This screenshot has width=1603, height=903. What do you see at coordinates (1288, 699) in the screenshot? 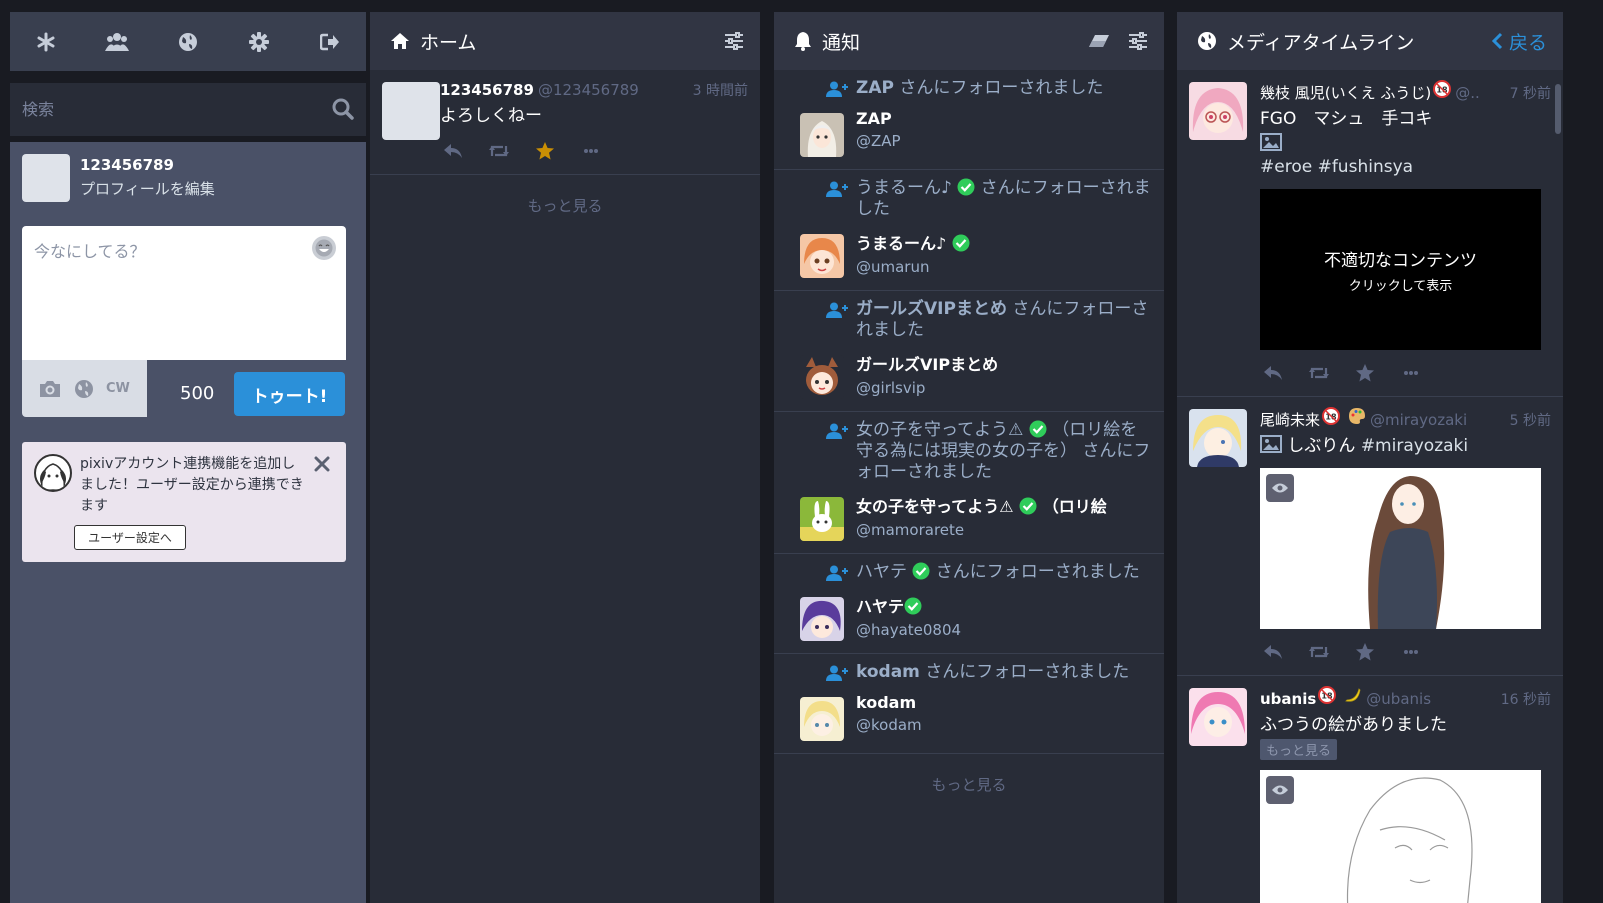
I see `display-name: ubanis` at bounding box center [1288, 699].